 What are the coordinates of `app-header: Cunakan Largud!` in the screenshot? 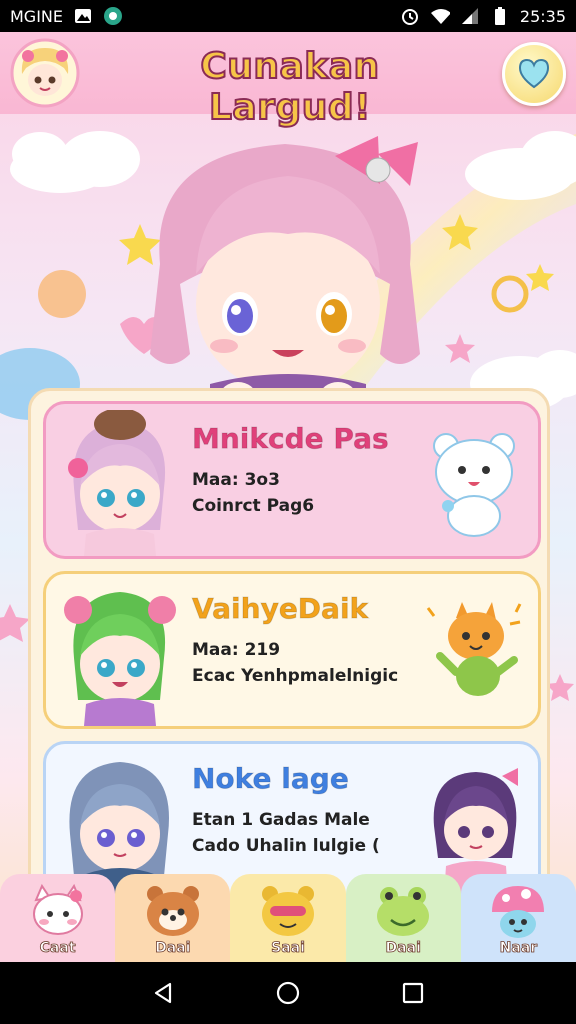 It's located at (288, 80).